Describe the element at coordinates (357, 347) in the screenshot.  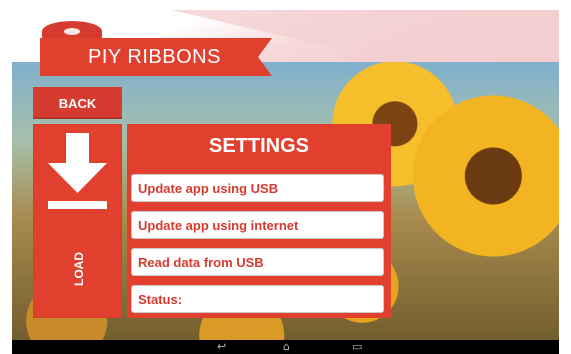
I see `nav-recents-icon: ▭` at that location.